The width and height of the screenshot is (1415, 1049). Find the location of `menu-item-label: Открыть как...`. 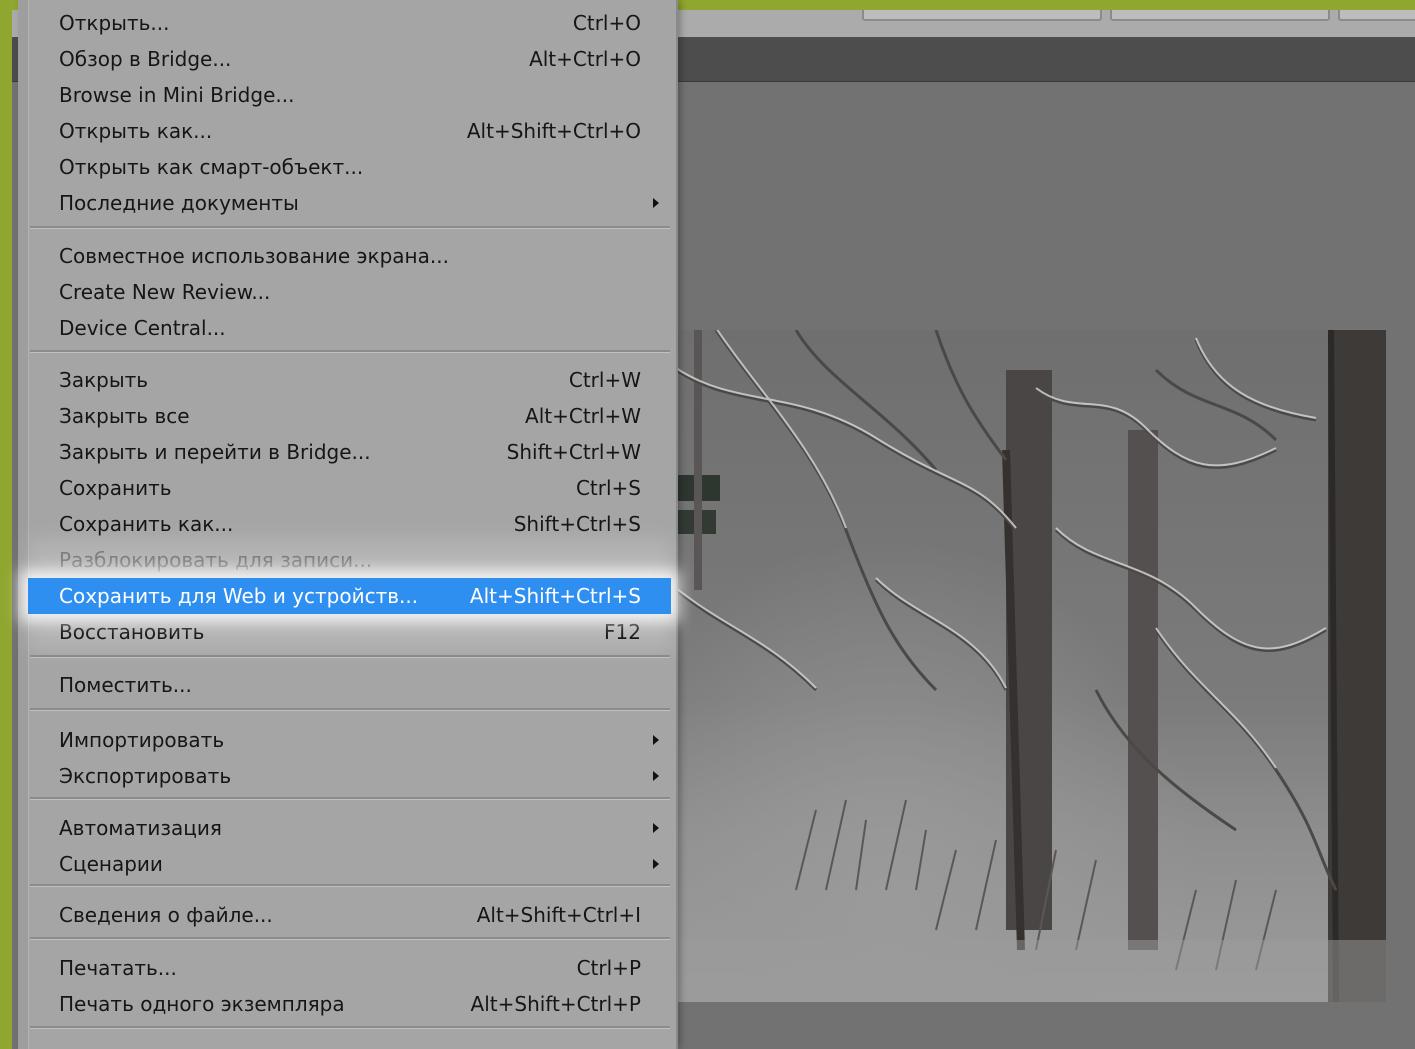

menu-item-label: Открыть как... is located at coordinates (136, 131).